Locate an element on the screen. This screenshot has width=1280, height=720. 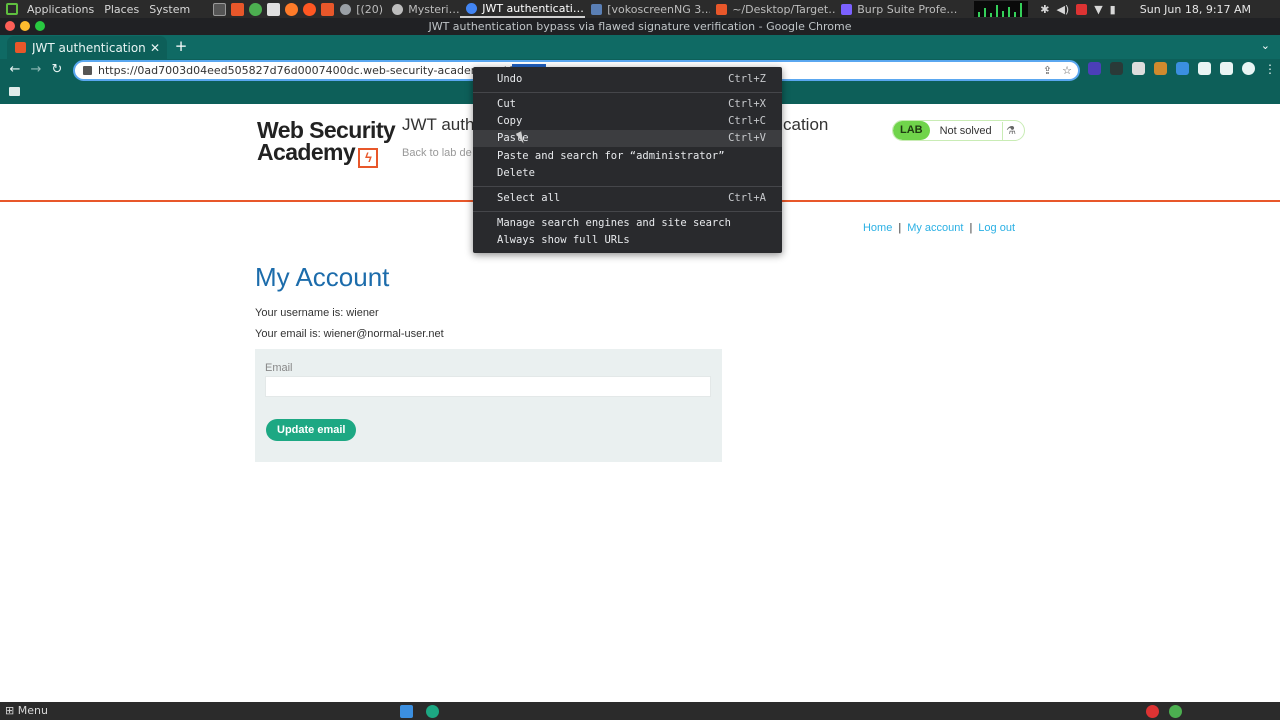
update-email-form: Email Update email is located at coordinates (488, 405).